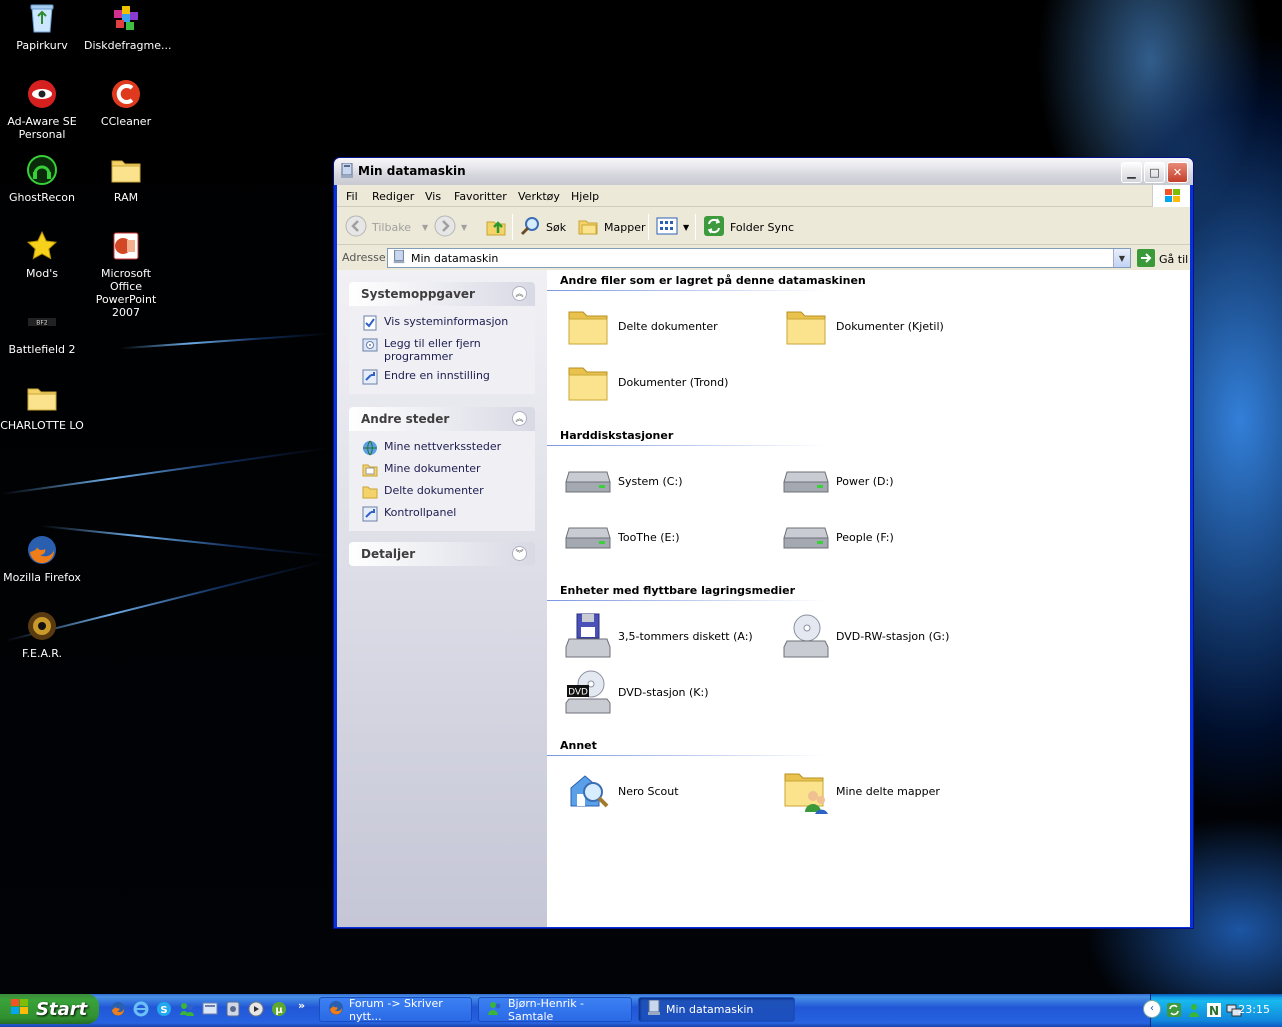  What do you see at coordinates (759, 258) in the screenshot?
I see `address-input: Min datamaskin ▼` at bounding box center [759, 258].